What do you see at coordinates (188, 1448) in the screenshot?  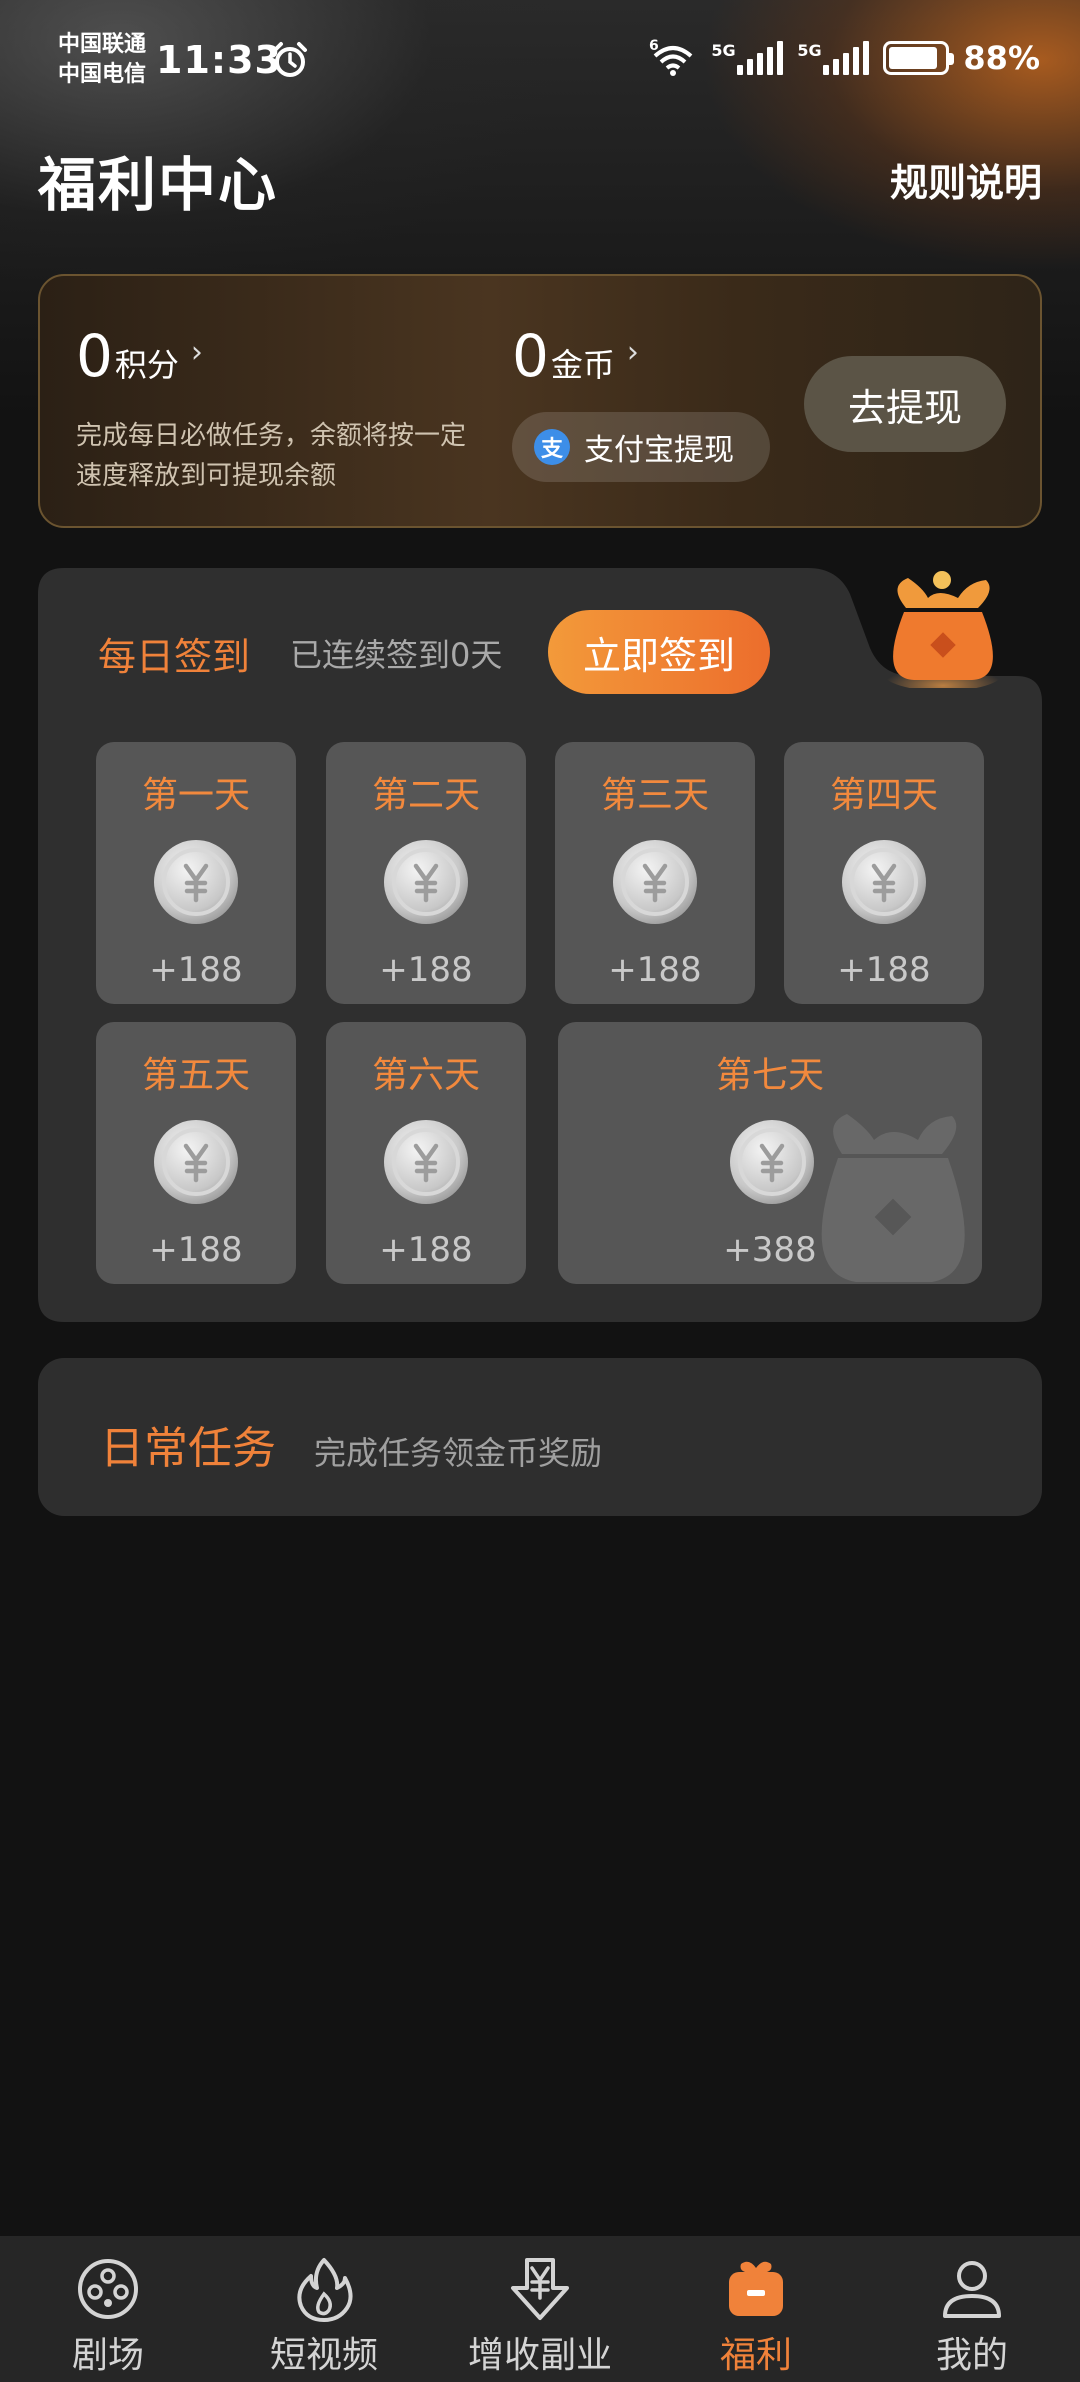 I see `tasks-title: 日常任务` at bounding box center [188, 1448].